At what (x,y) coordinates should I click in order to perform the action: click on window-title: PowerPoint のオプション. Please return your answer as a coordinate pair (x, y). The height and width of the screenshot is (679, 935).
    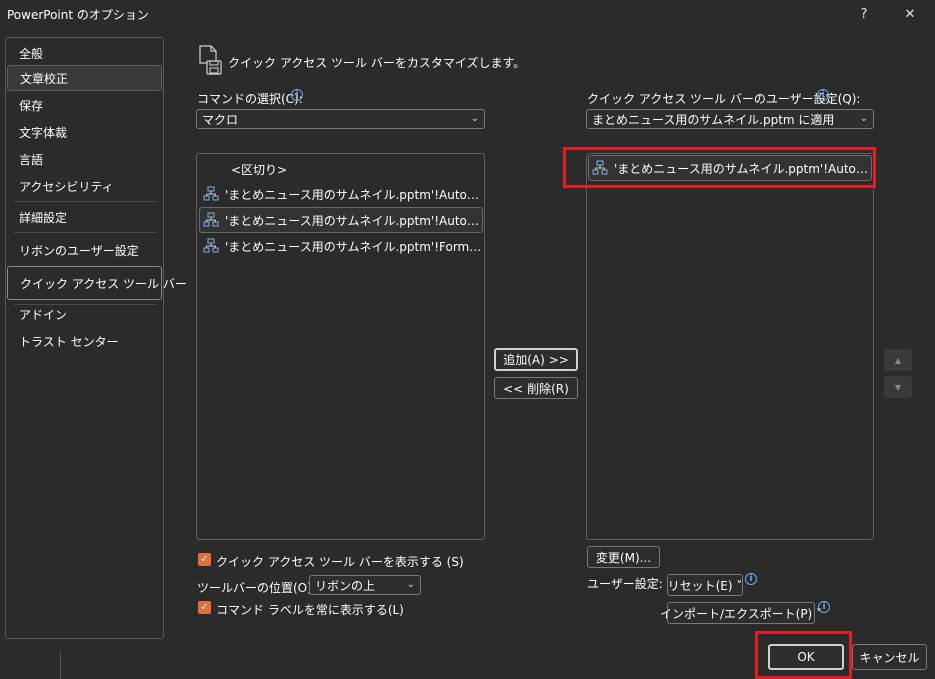
    Looking at the image, I should click on (78, 15).